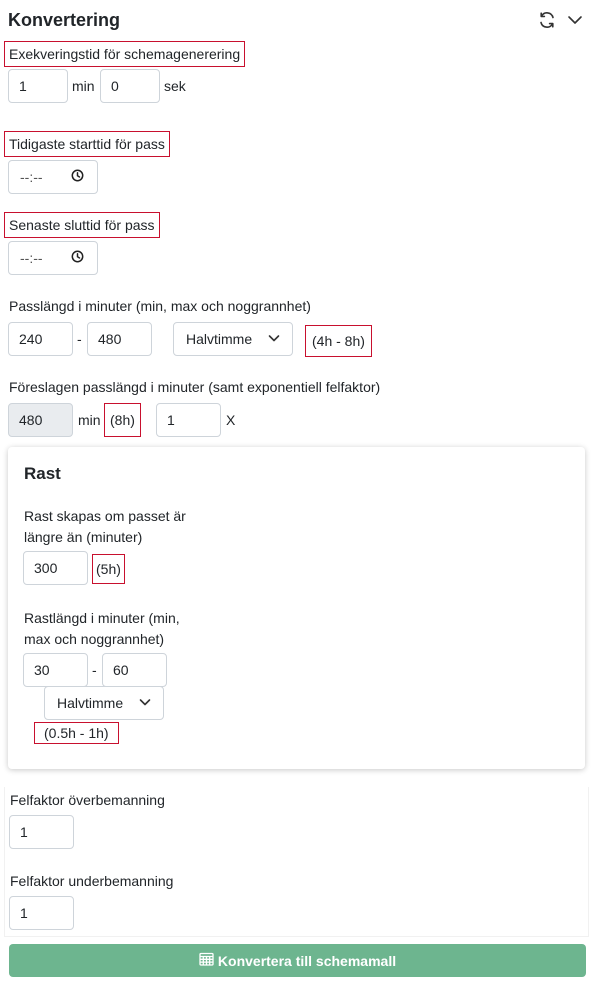 This screenshot has width=597, height=989. I want to click on convert-to-template-button: Konvertera till schemamall, so click(297, 960).